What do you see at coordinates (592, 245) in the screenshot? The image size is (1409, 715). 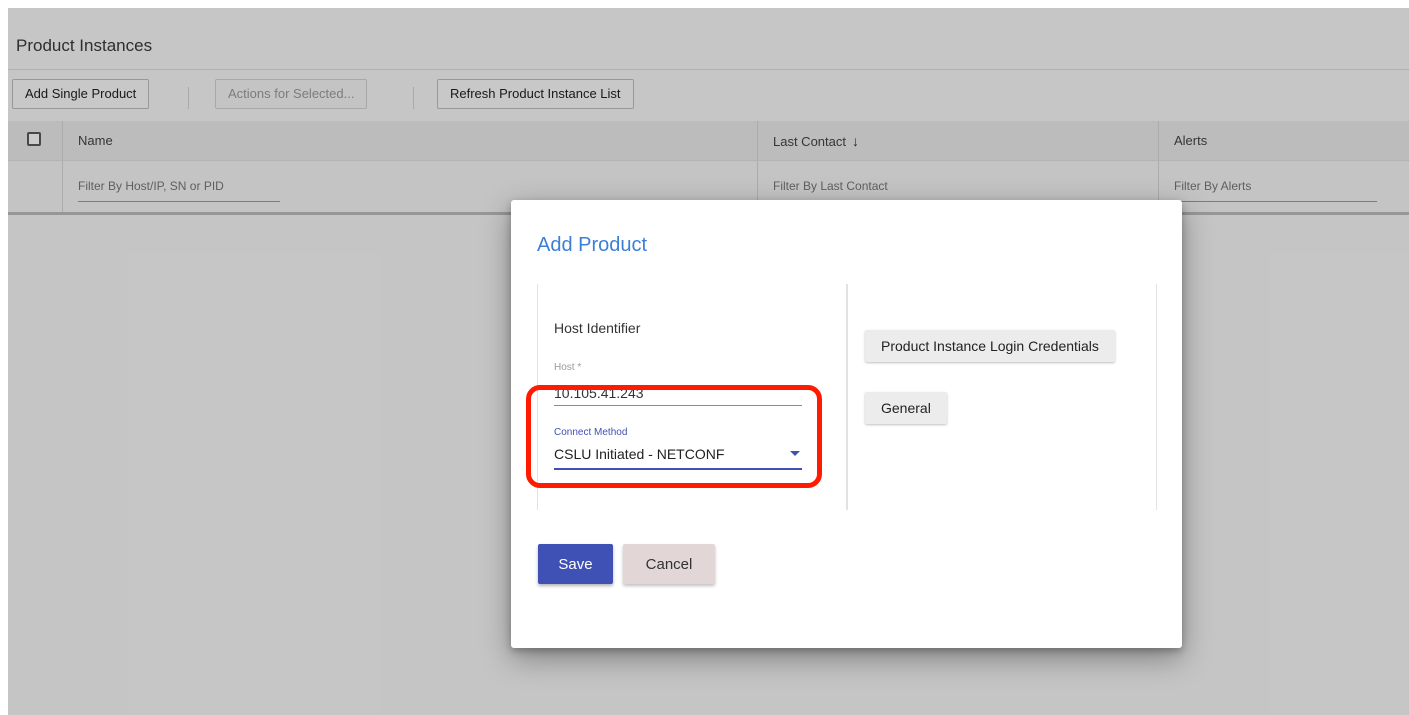 I see `dialog-title: Add Product` at bounding box center [592, 245].